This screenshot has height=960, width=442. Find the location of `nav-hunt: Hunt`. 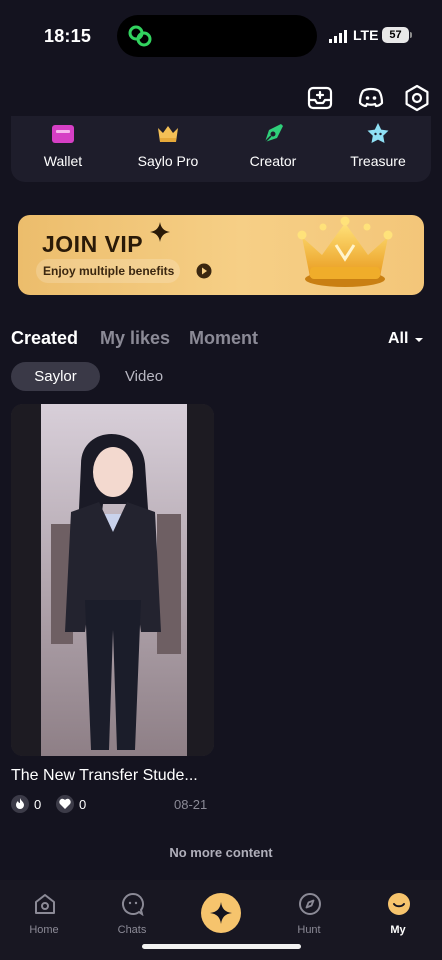

nav-hunt: Hunt is located at coordinates (309, 915).